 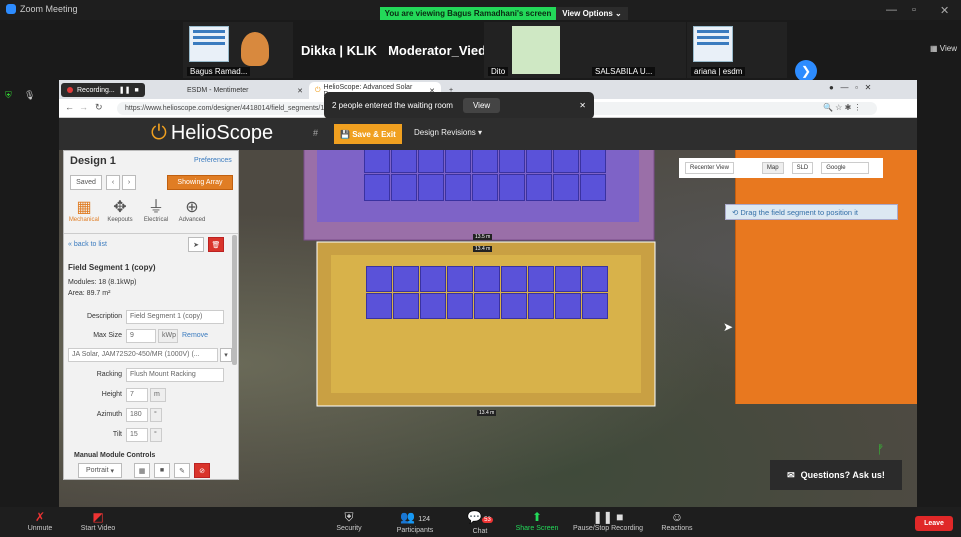 I want to click on maximize-icon: ▫, so click(x=914, y=10).